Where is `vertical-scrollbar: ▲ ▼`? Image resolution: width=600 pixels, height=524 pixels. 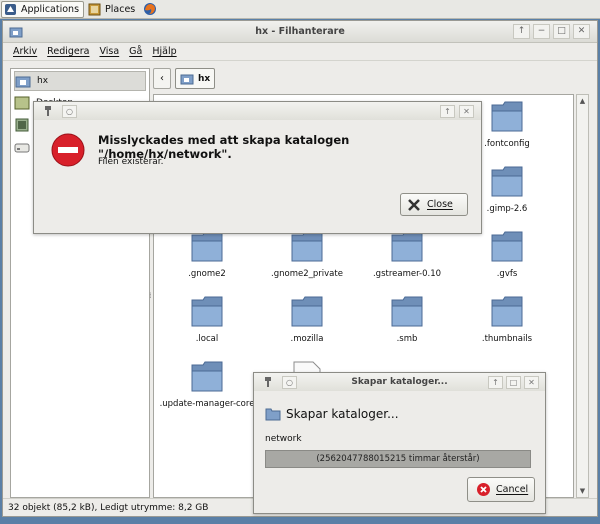
vertical-scrollbar: ▲ ▼ is located at coordinates (582, 296).